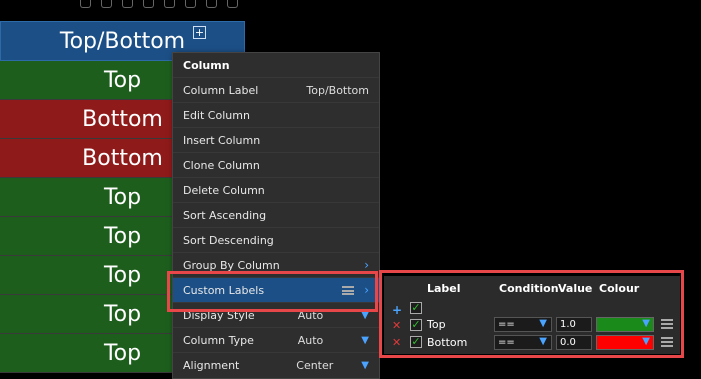 Image resolution: width=701 pixels, height=379 pixels. Describe the element at coordinates (276, 339) in the screenshot. I see `menu-item-column-type: Column Type Auto ▼` at that location.